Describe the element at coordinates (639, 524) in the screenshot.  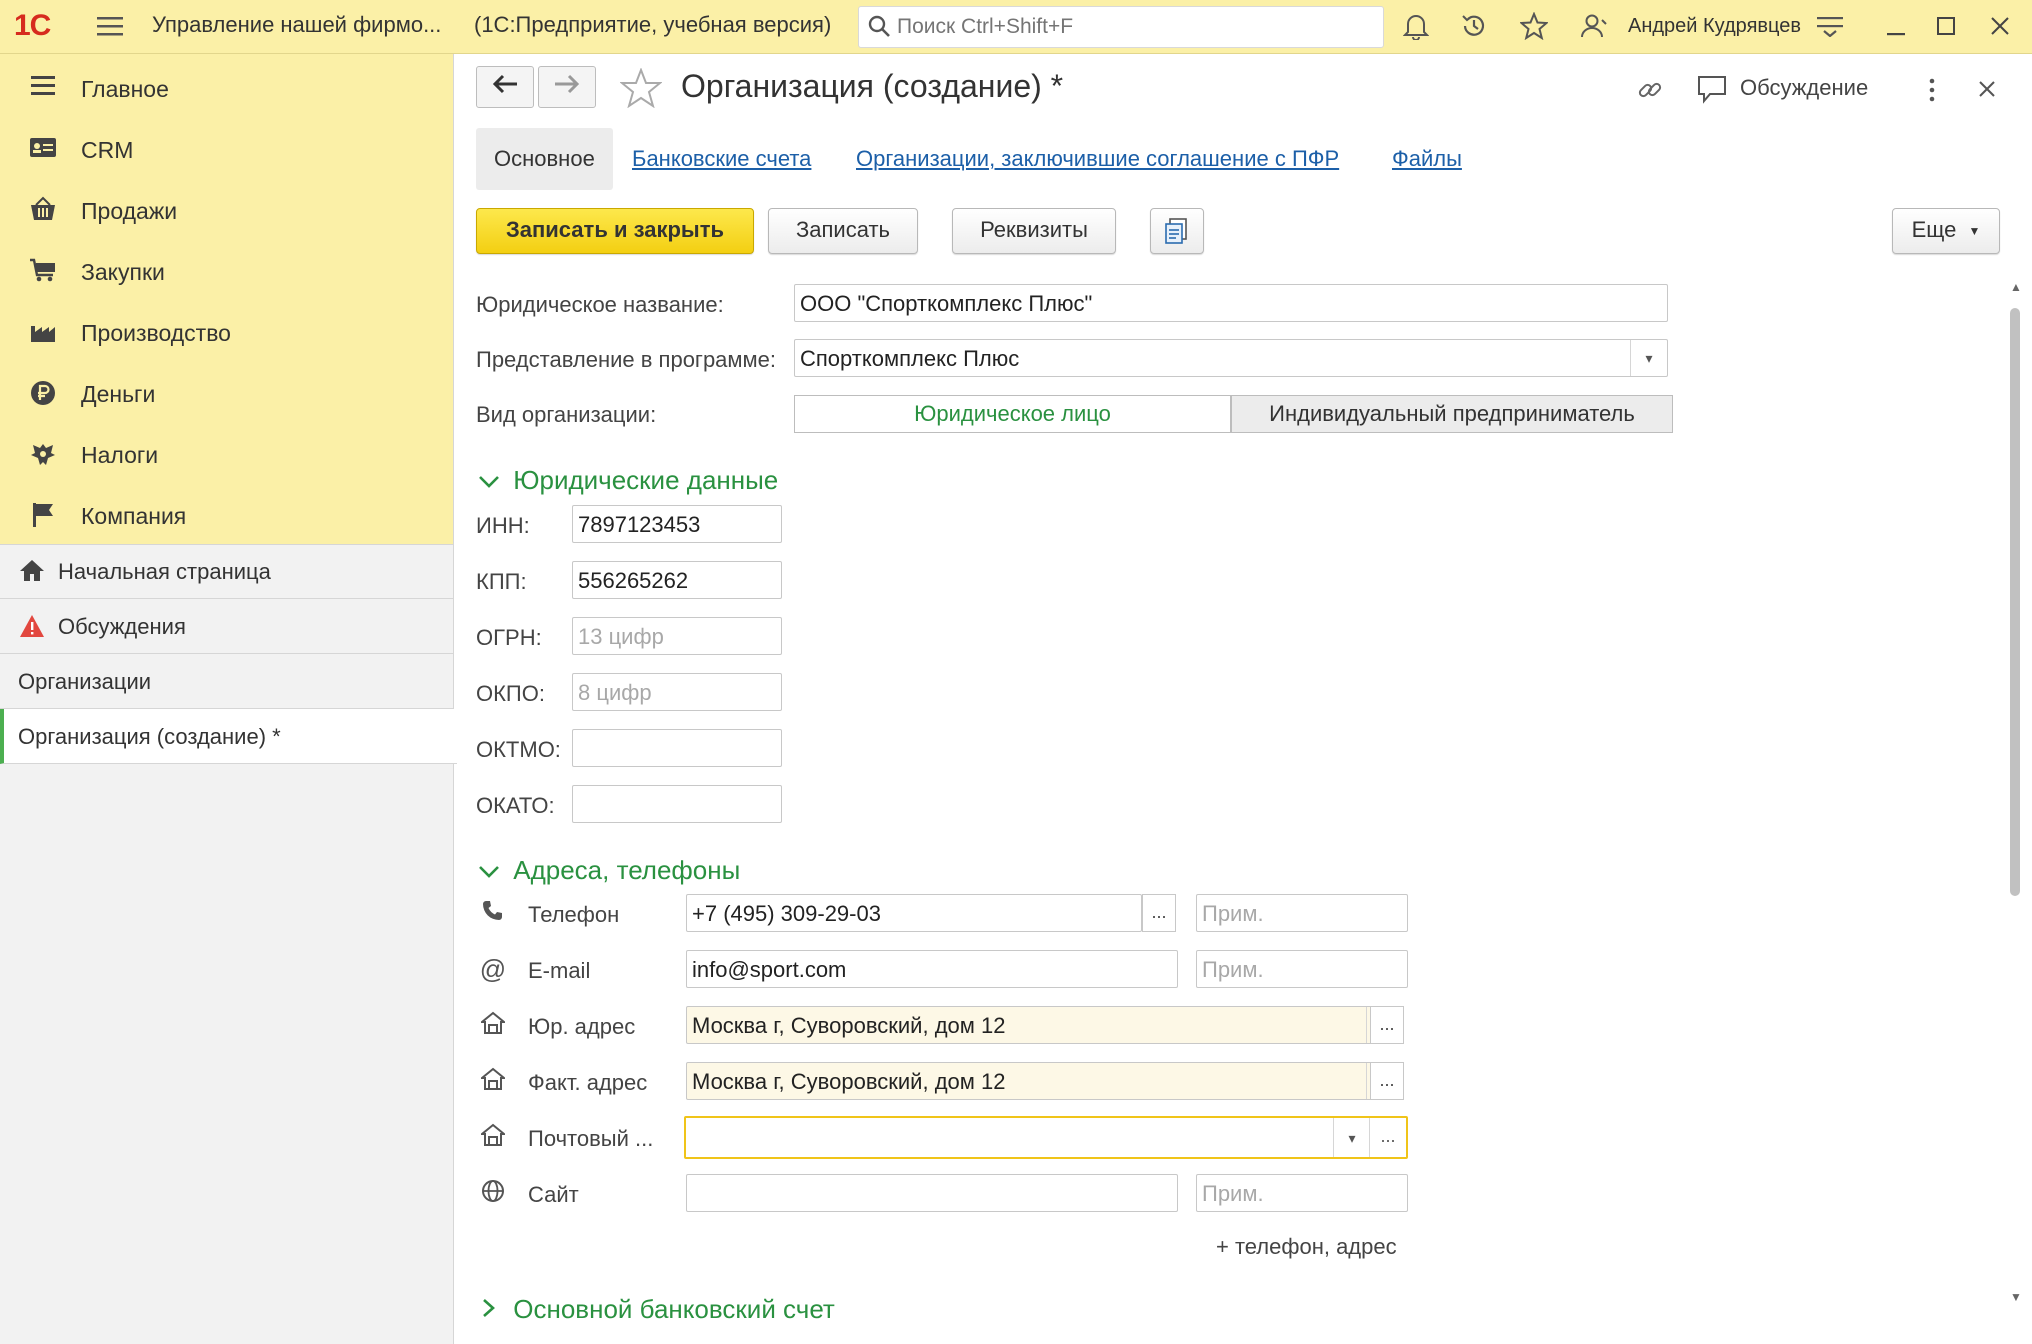
I see `inn-value: 7897123453` at that location.